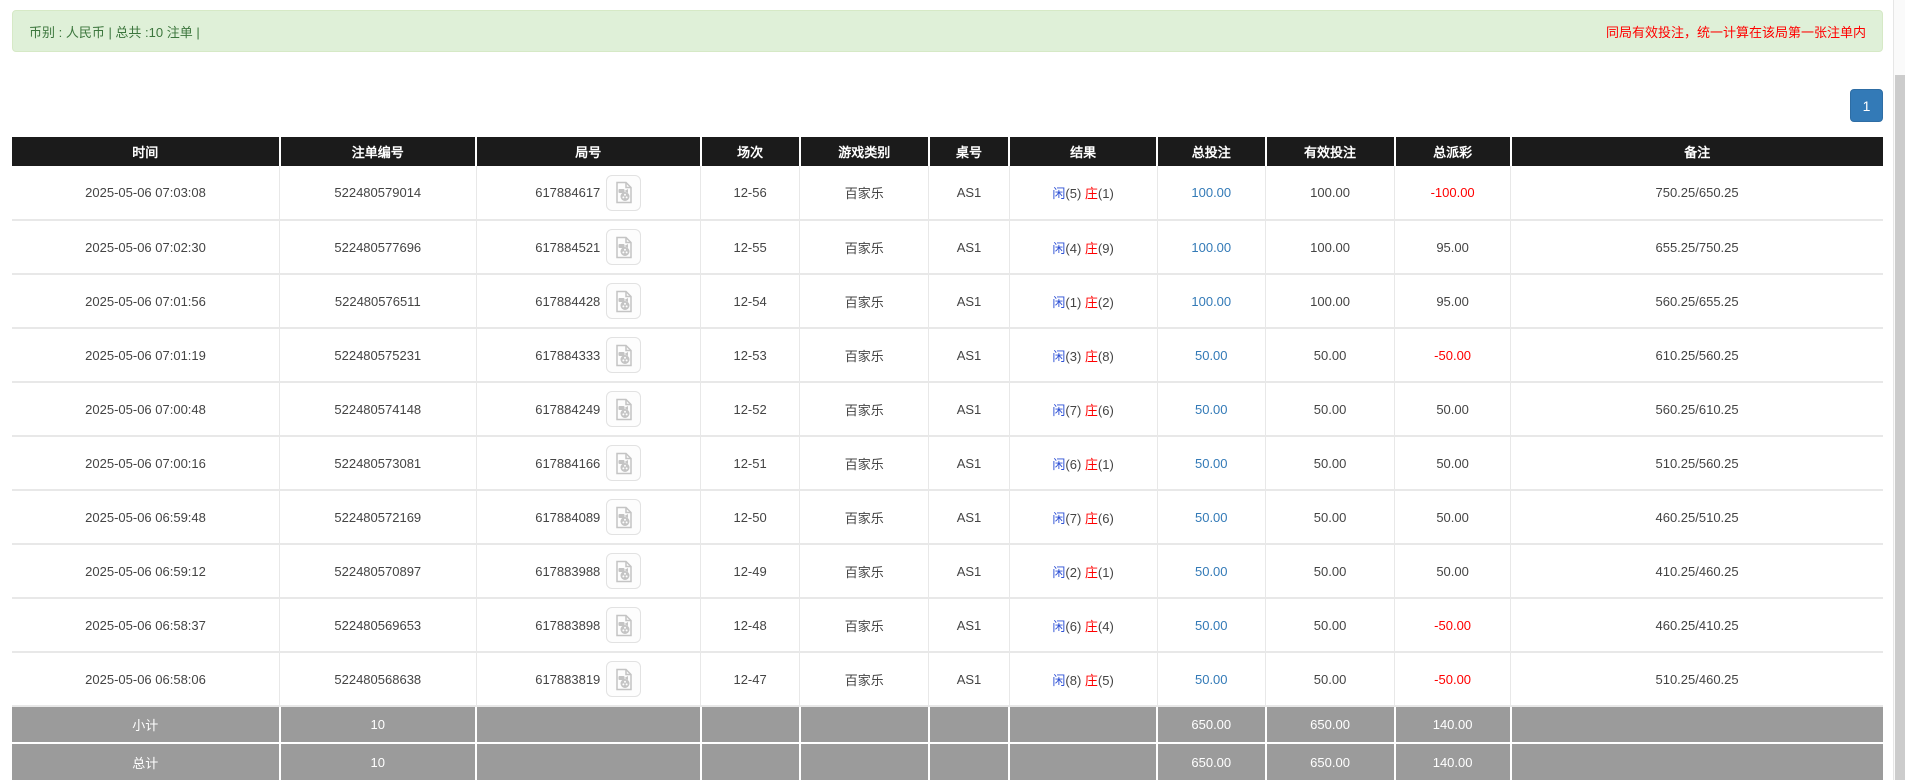  What do you see at coordinates (1073, 572) in the screenshot?
I see `result-player-score: (2)` at bounding box center [1073, 572].